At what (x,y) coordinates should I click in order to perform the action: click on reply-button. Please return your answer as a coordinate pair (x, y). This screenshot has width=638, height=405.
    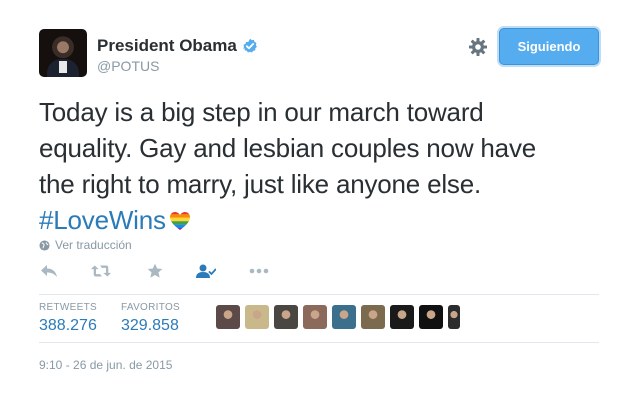
    Looking at the image, I should click on (49, 271).